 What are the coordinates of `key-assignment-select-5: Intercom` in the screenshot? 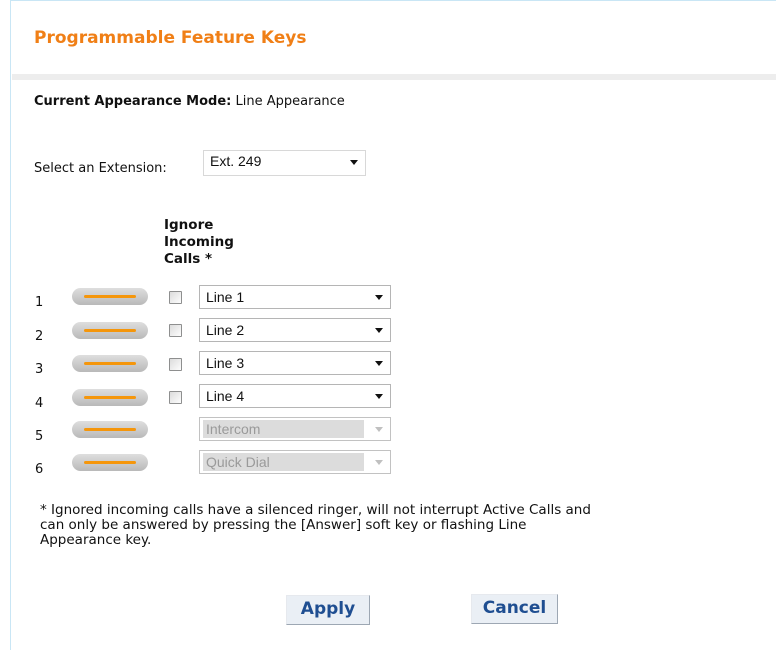 It's located at (295, 429).